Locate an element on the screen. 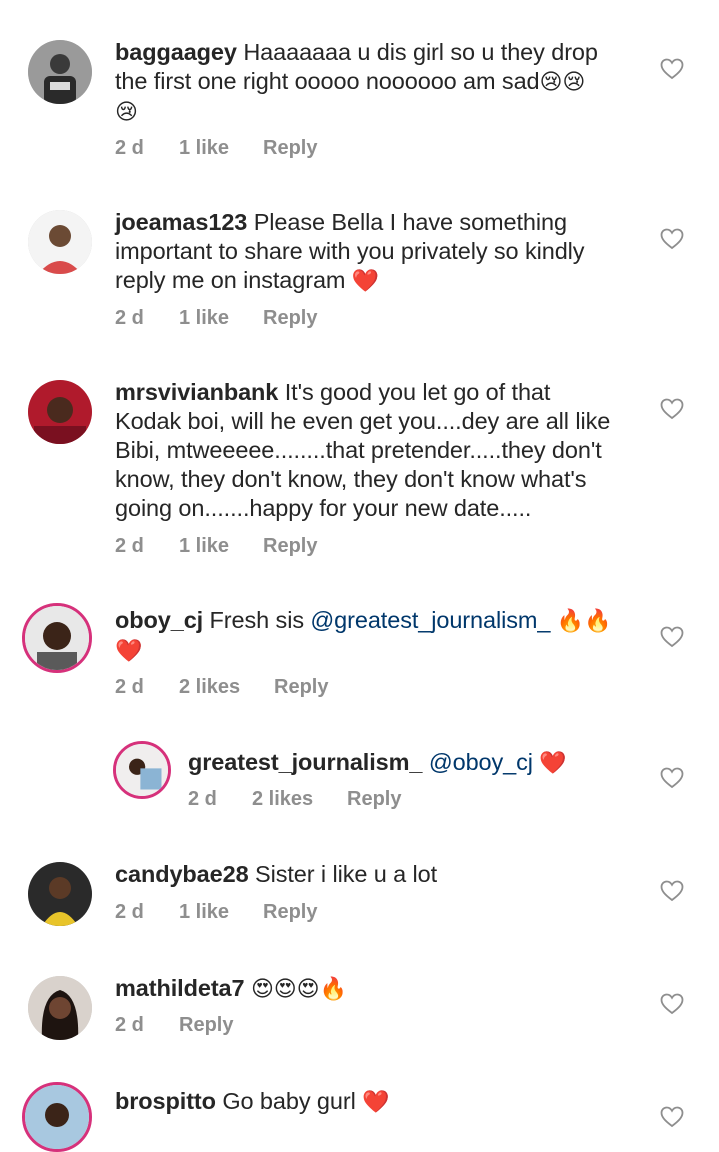 The height and width of the screenshot is (1152, 719). comment-text: candybae28 Sister i like u a lot is located at coordinates (276, 874).